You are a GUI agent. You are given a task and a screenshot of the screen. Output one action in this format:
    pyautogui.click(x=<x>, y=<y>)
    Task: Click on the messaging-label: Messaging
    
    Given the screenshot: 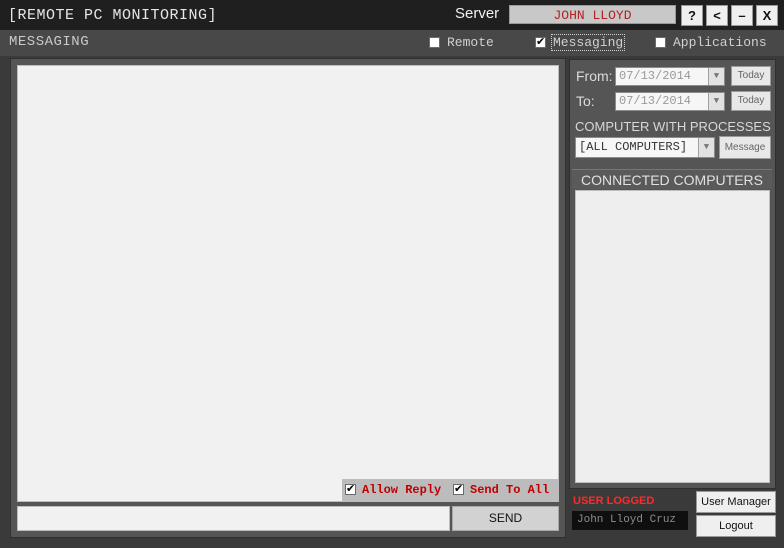 What is the action you would take?
    pyautogui.click(x=588, y=42)
    